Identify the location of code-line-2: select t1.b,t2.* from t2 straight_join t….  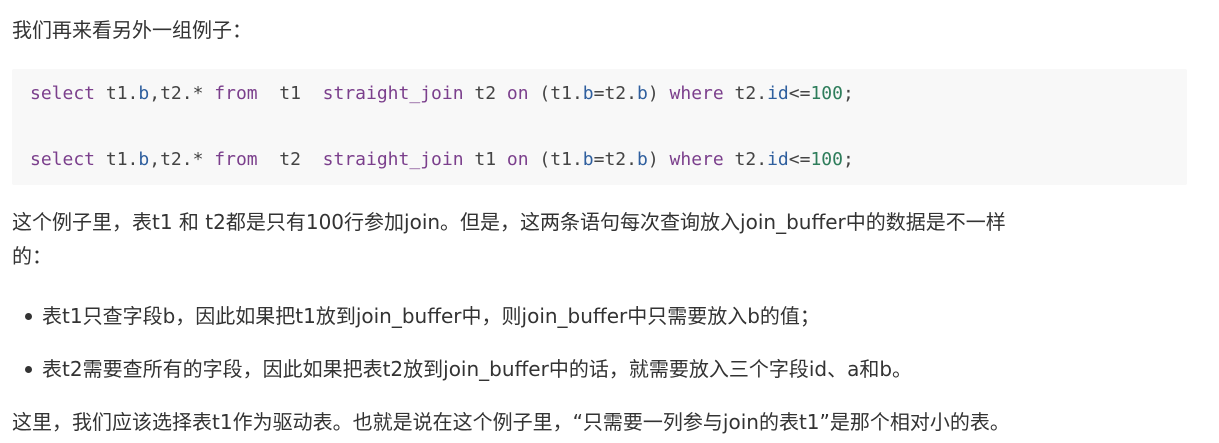
(442, 160).